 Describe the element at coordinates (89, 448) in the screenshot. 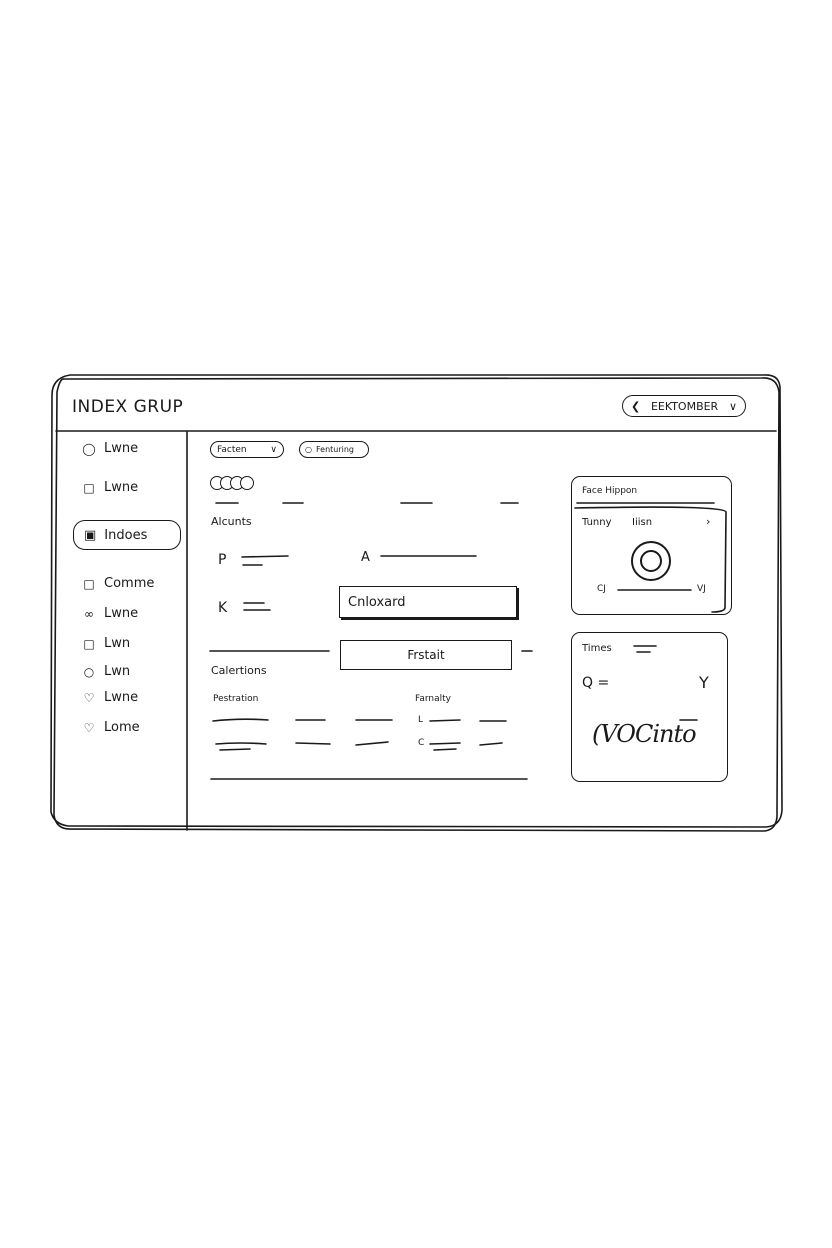

I see `tag-icon: ◯` at that location.